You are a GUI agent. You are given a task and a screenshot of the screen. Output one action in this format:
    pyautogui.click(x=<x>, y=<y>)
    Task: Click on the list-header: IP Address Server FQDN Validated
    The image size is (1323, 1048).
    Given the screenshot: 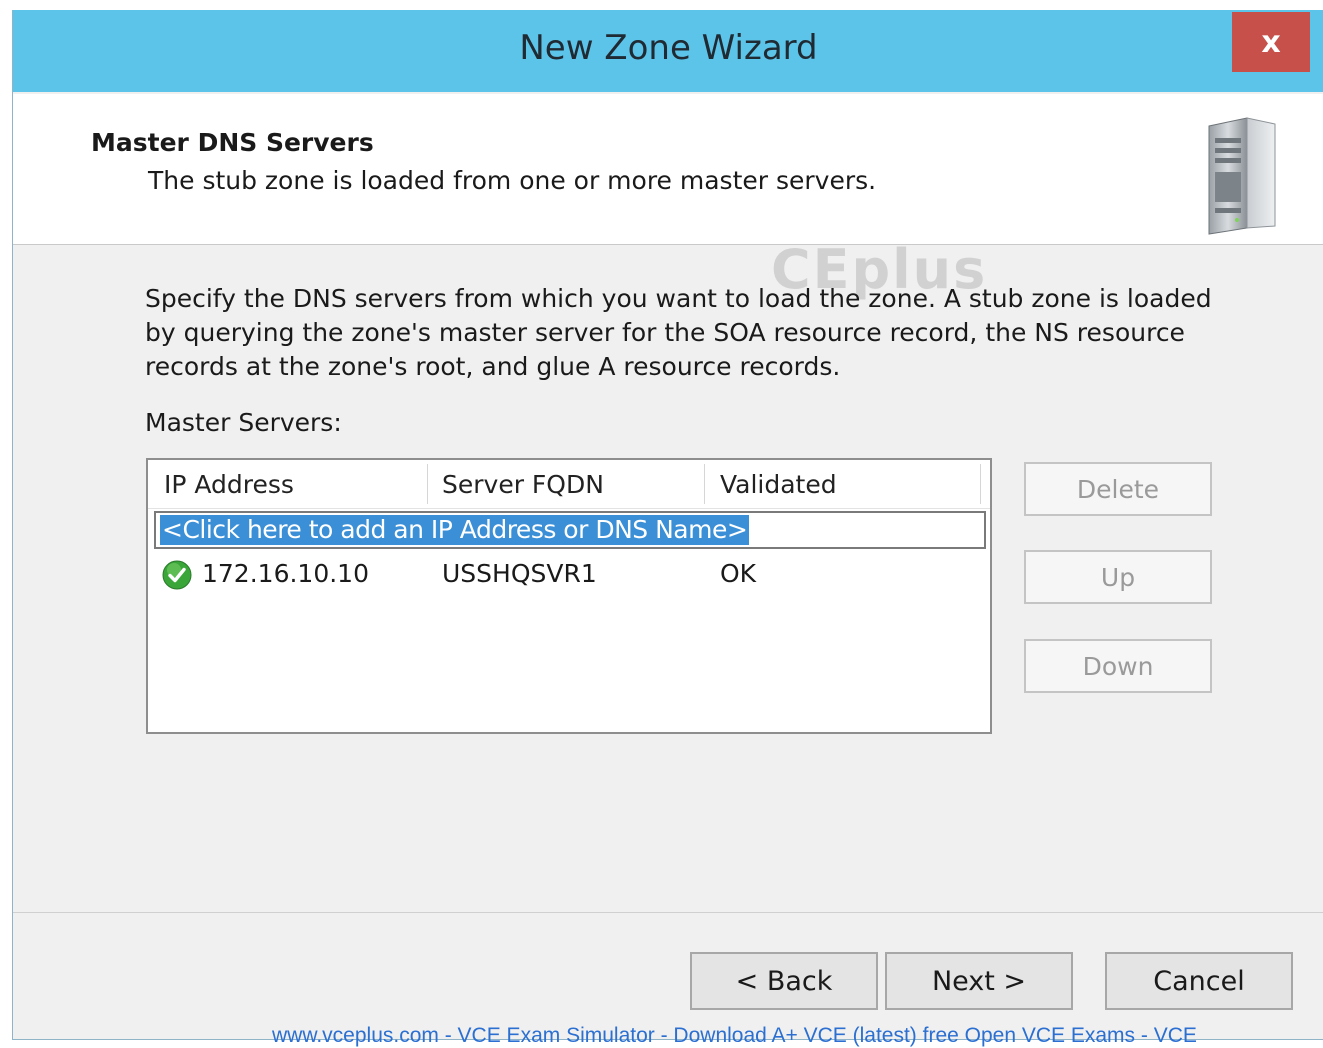 What is the action you would take?
    pyautogui.click(x=569, y=484)
    